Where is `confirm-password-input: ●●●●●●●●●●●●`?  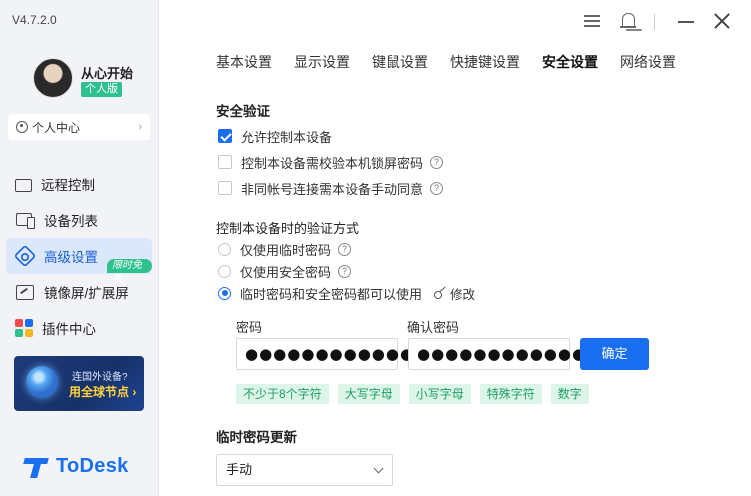
confirm-password-input: ●●●●●●●●●●●● is located at coordinates (496, 354).